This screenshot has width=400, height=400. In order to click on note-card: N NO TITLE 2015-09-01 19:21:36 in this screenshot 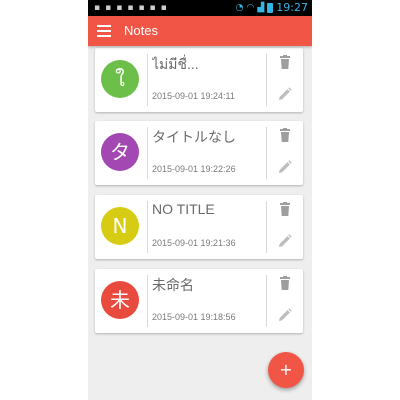, I will do `click(199, 227)`.